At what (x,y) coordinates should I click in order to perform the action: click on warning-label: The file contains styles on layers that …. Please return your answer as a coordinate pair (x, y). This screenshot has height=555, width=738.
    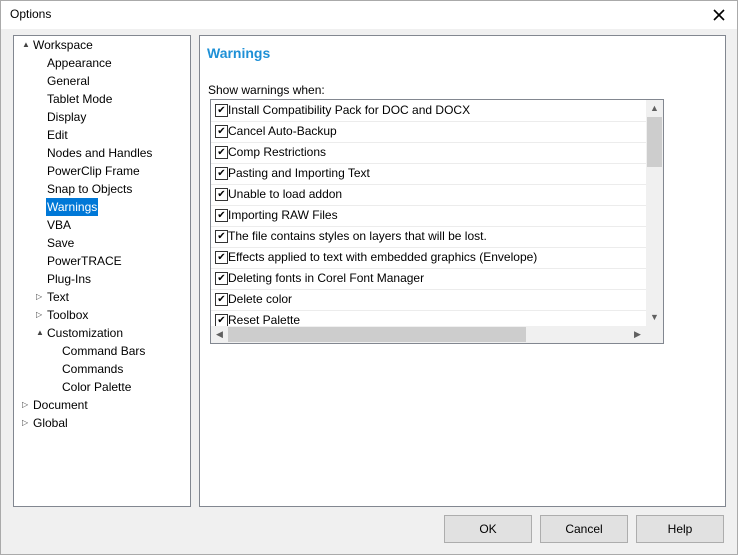
    Looking at the image, I should click on (357, 236).